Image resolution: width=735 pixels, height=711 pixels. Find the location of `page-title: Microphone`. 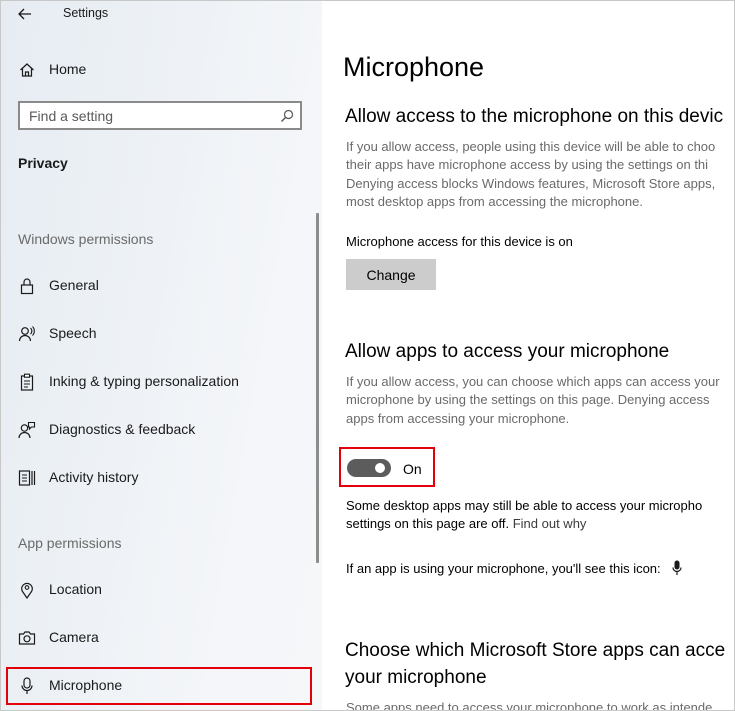

page-title: Microphone is located at coordinates (414, 67).